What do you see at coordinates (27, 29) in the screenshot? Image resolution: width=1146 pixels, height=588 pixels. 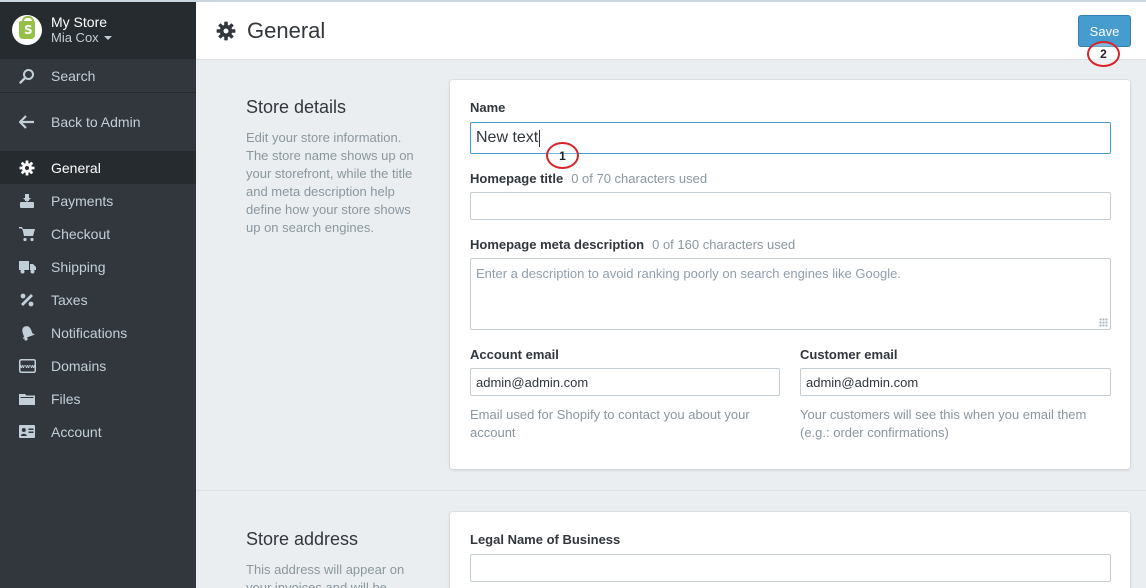 I see `shopify-logo-icon: S` at bounding box center [27, 29].